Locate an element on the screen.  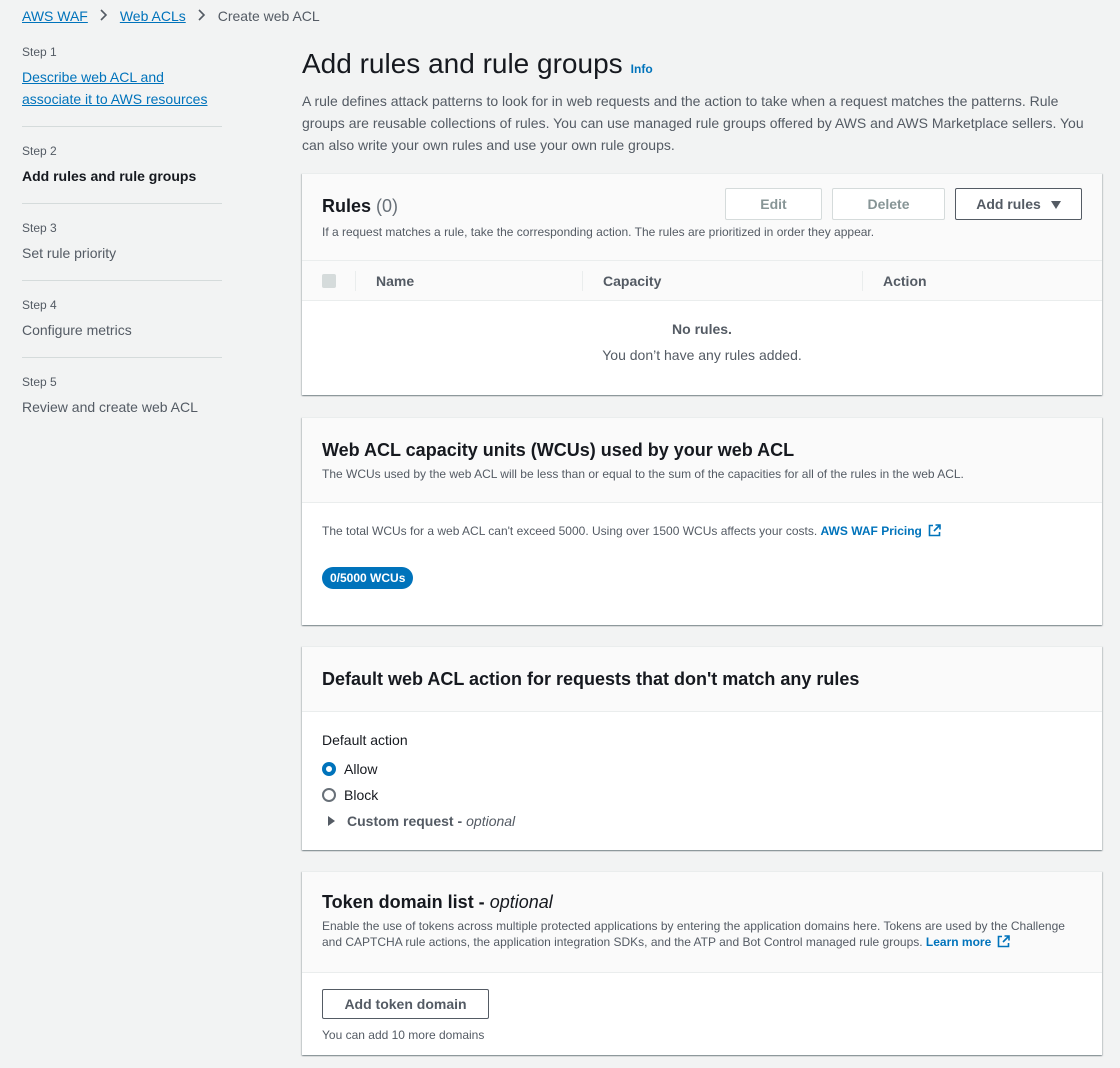
step-number: Step 3 is located at coordinates (39, 228).